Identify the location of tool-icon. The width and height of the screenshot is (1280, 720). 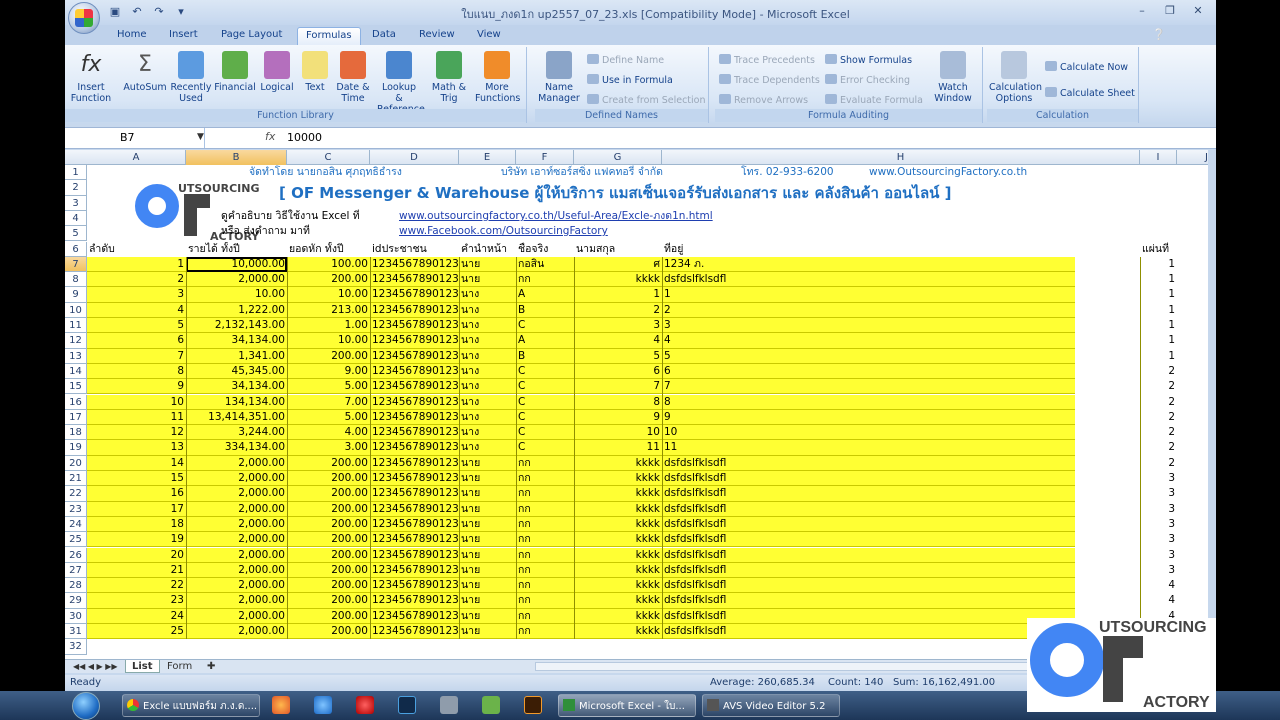
(449, 705).